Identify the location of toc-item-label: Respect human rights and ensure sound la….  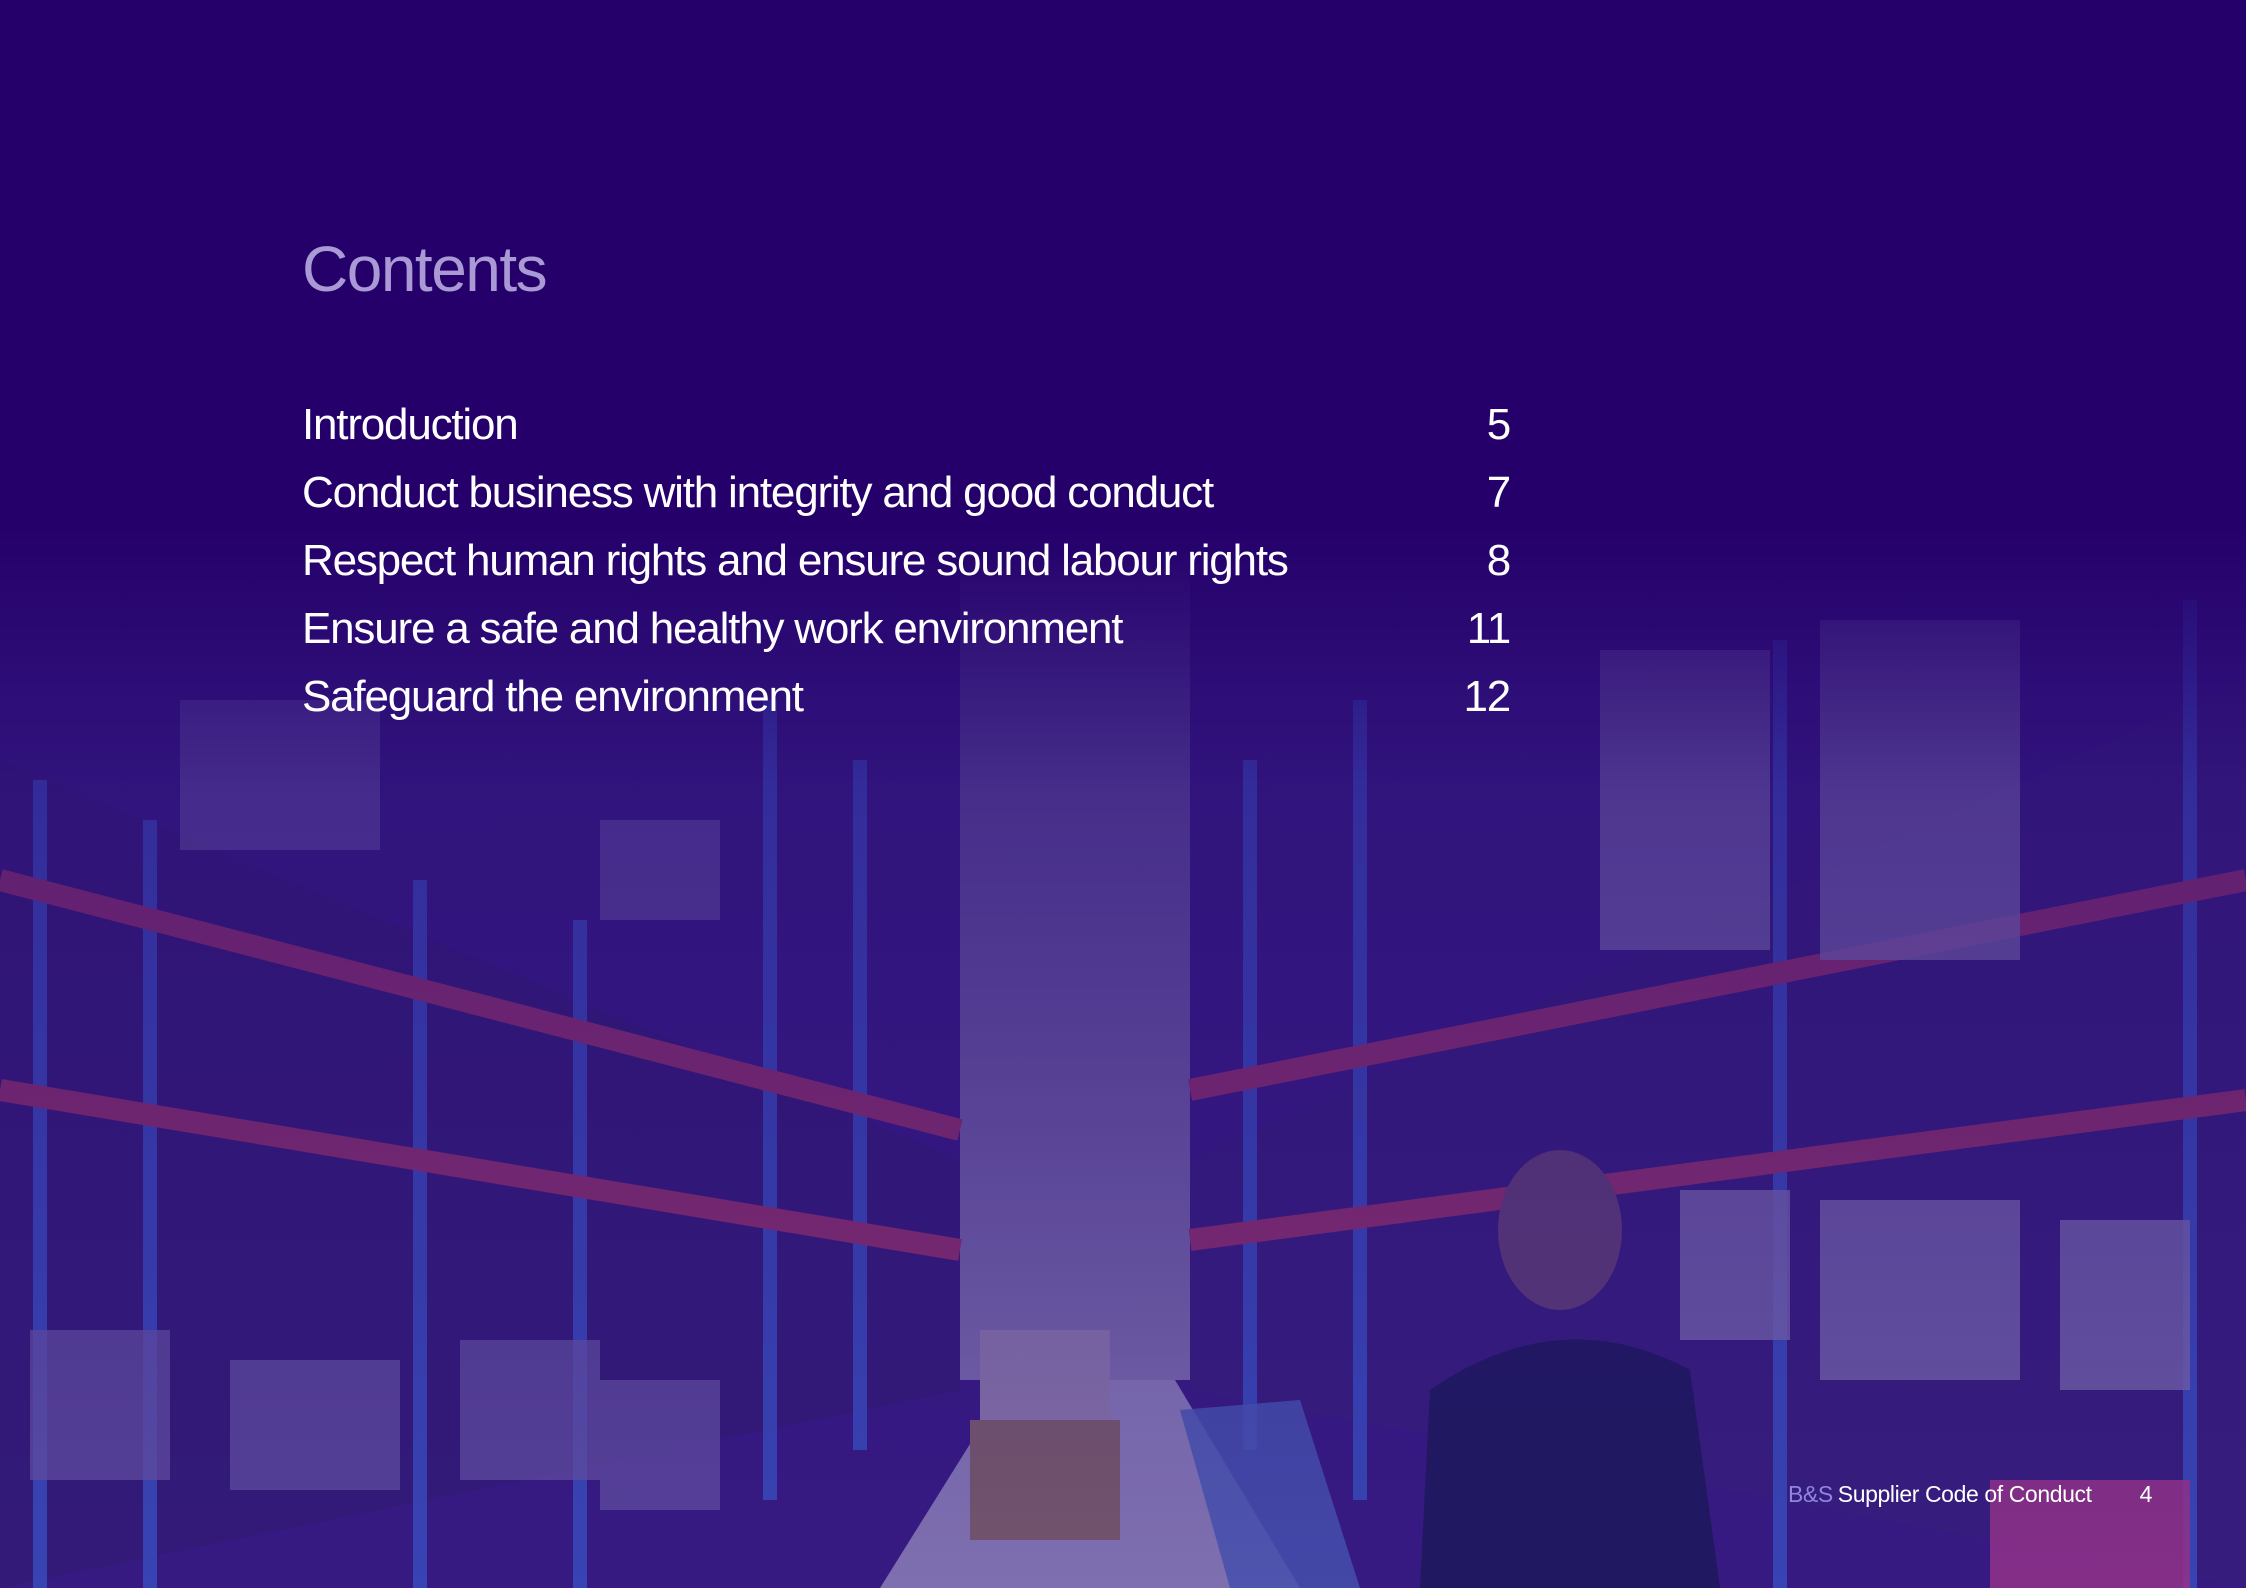
(795, 560).